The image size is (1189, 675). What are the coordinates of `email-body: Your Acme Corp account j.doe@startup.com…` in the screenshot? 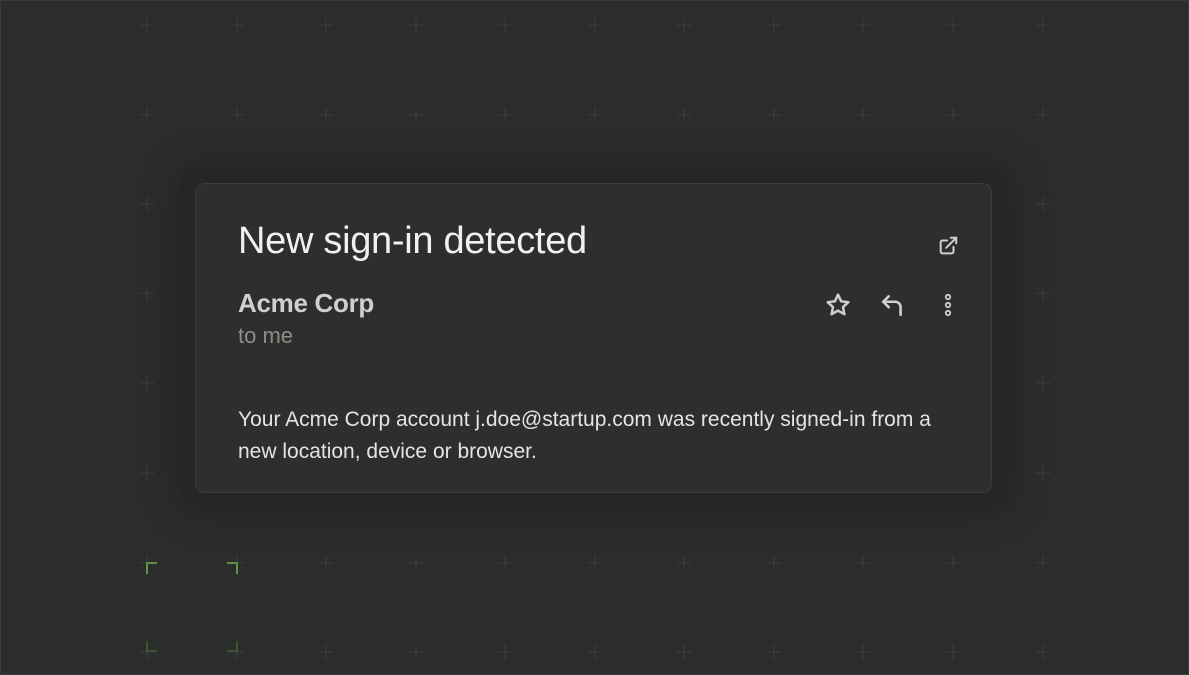 It's located at (584, 435).